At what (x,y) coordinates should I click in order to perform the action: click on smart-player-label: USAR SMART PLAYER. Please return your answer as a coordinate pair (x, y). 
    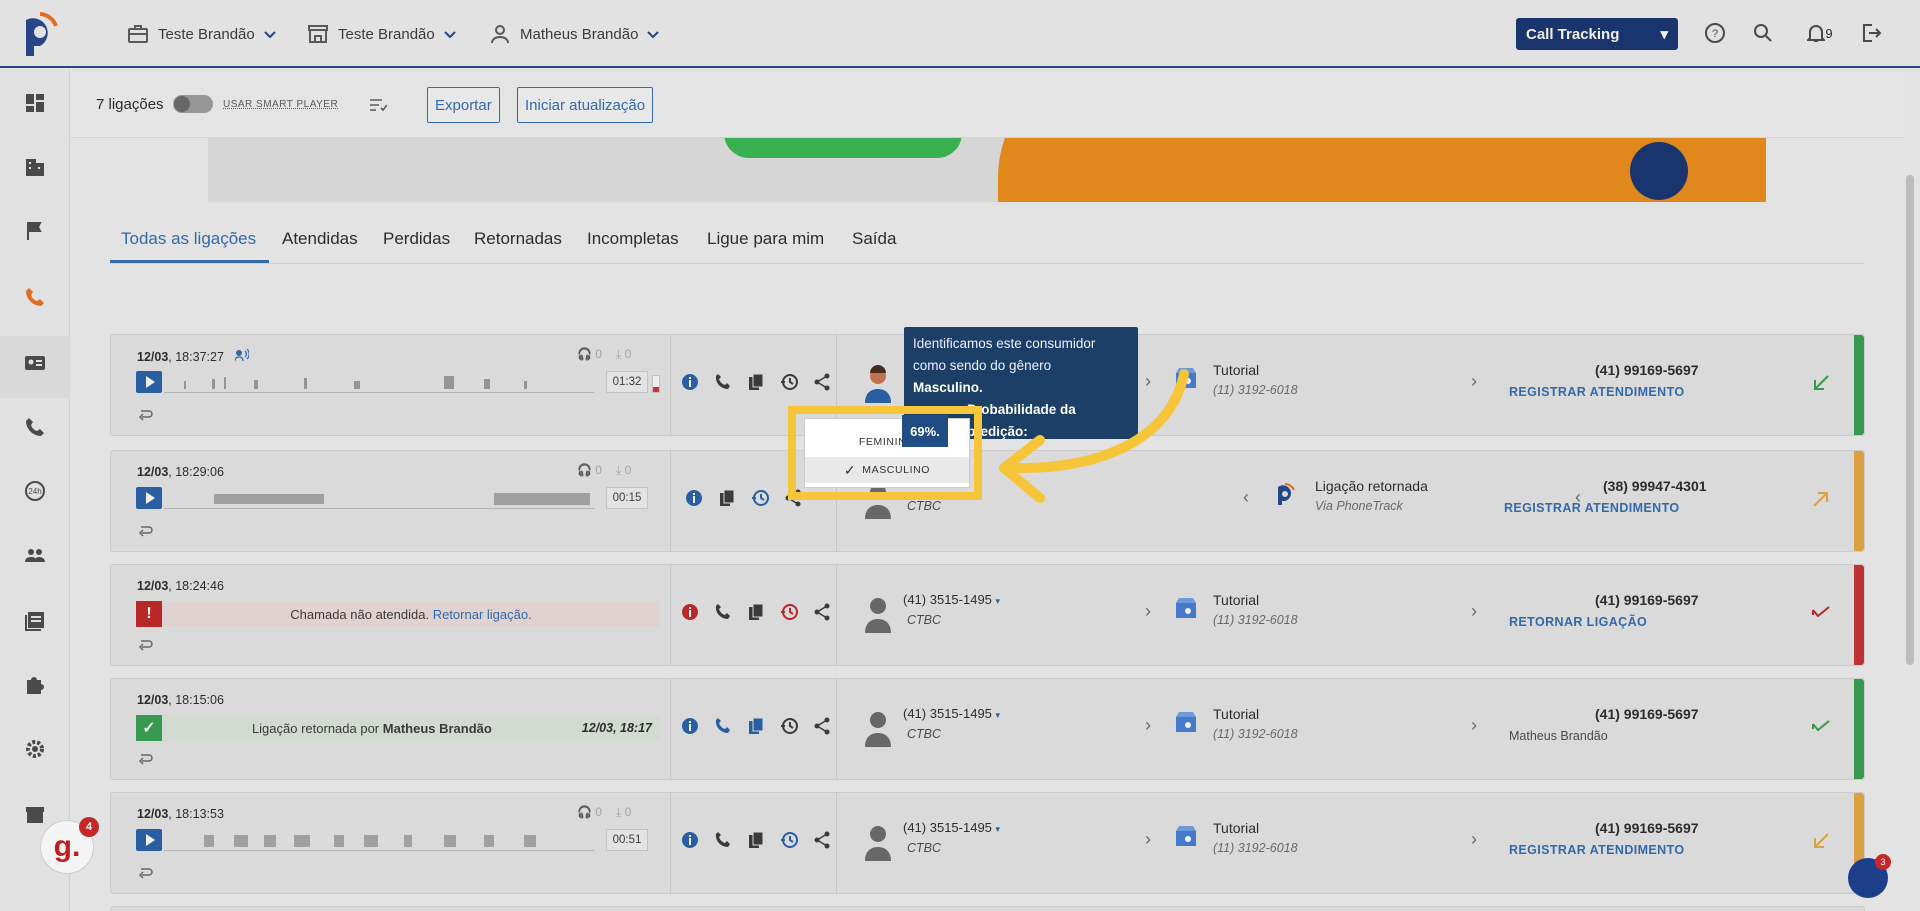
    Looking at the image, I should click on (280, 104).